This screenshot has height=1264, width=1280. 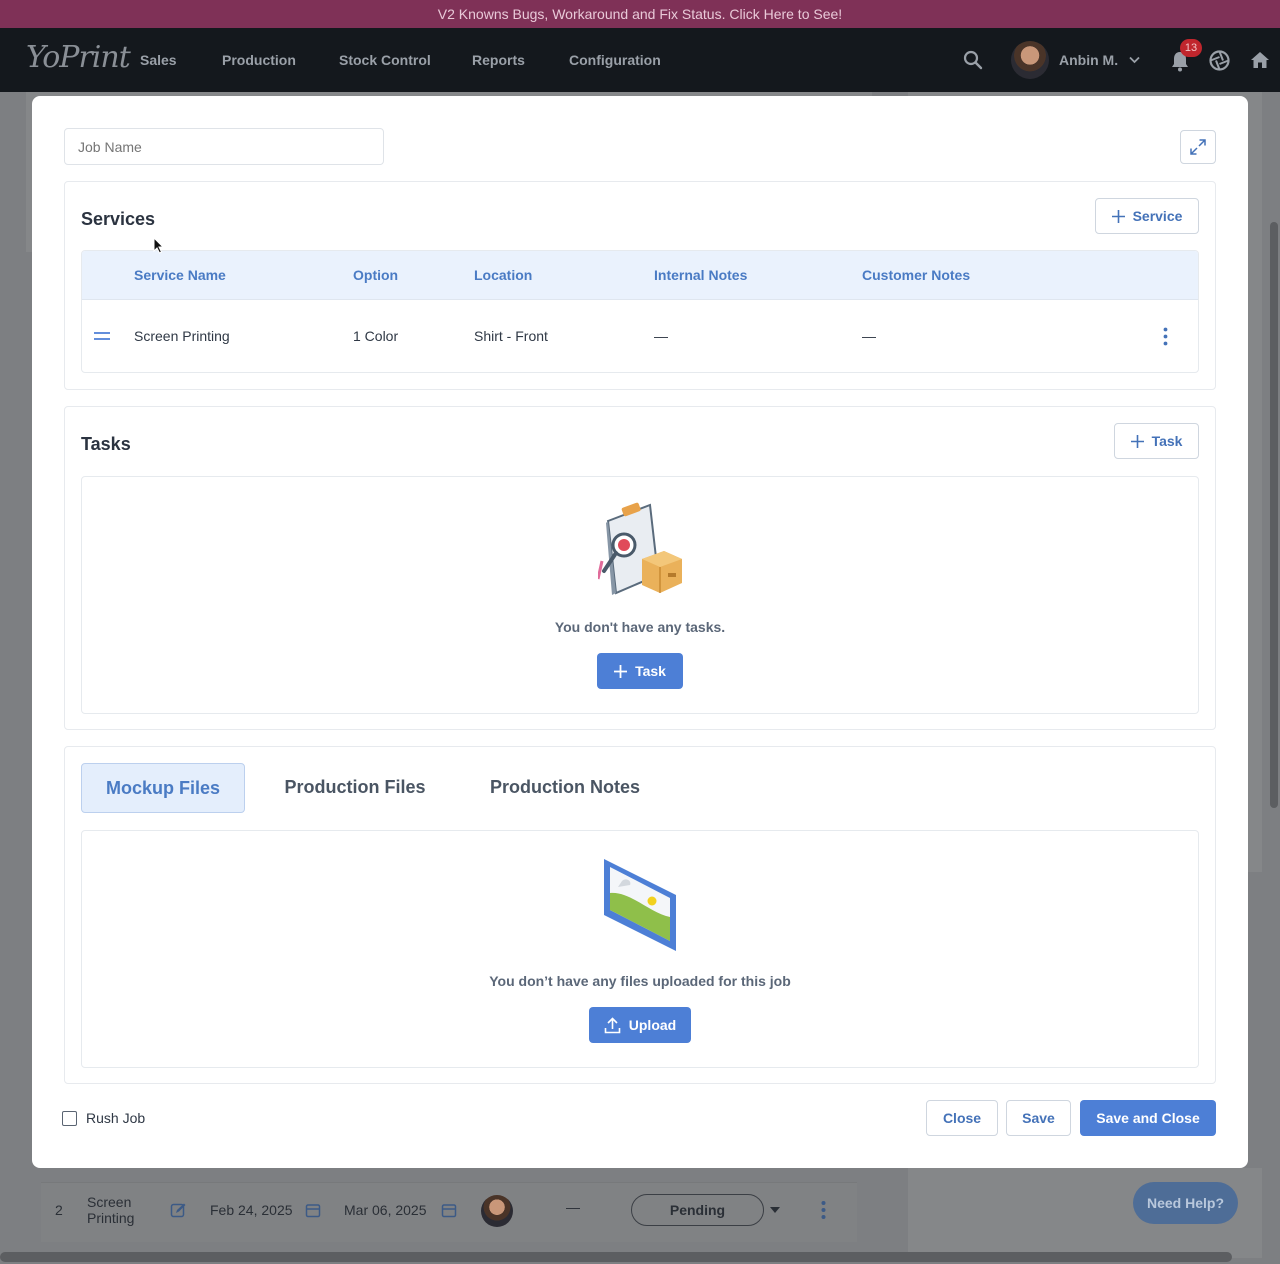 I want to click on upload-icon, so click(x=612, y=1024).